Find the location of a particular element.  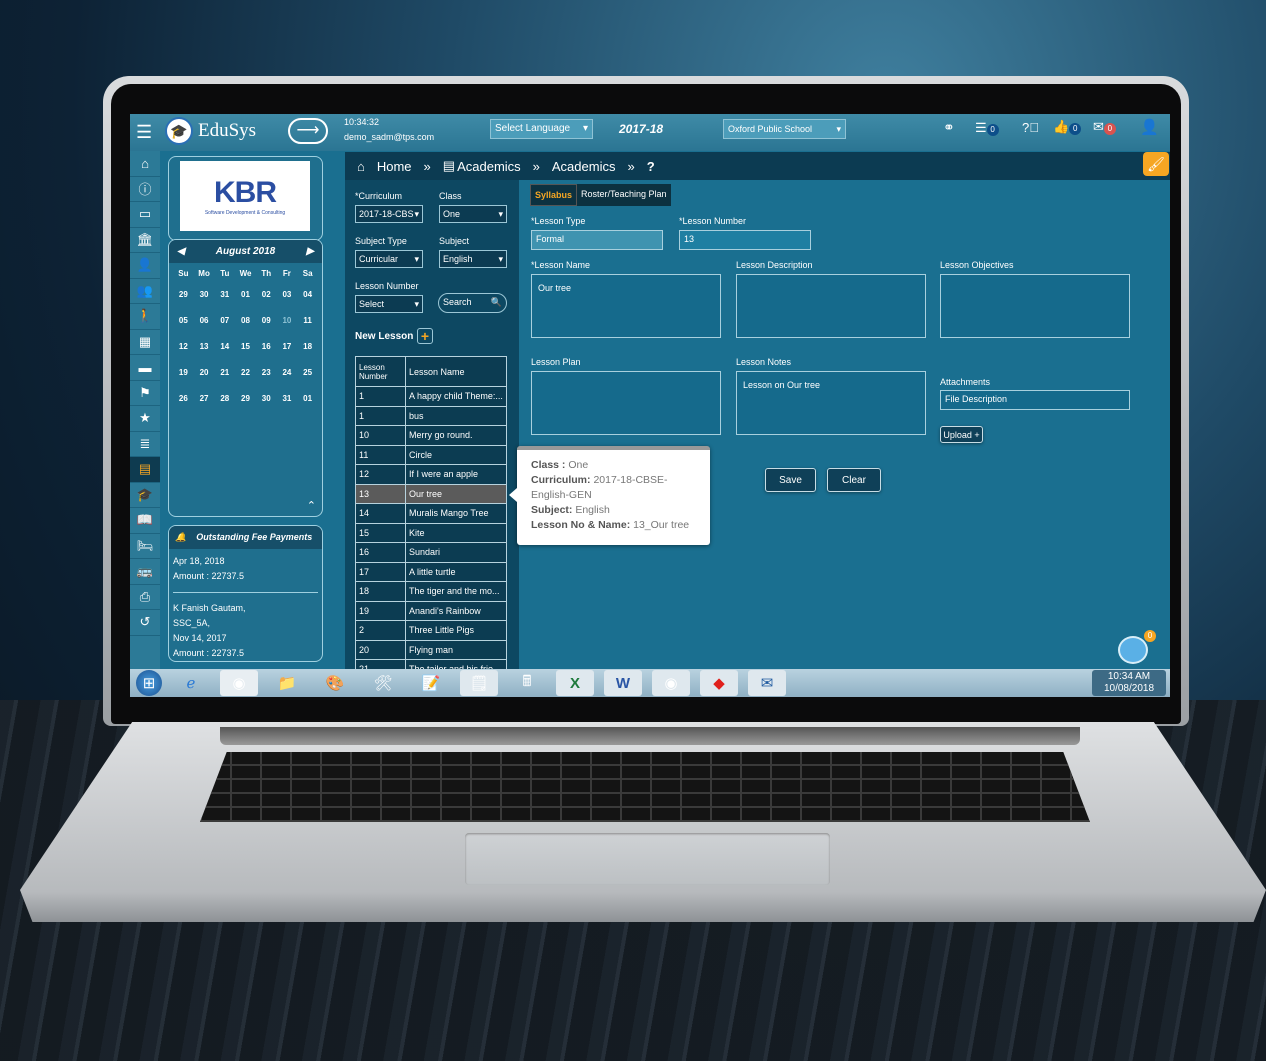

book-icon: 📖 is located at coordinates (145, 521).